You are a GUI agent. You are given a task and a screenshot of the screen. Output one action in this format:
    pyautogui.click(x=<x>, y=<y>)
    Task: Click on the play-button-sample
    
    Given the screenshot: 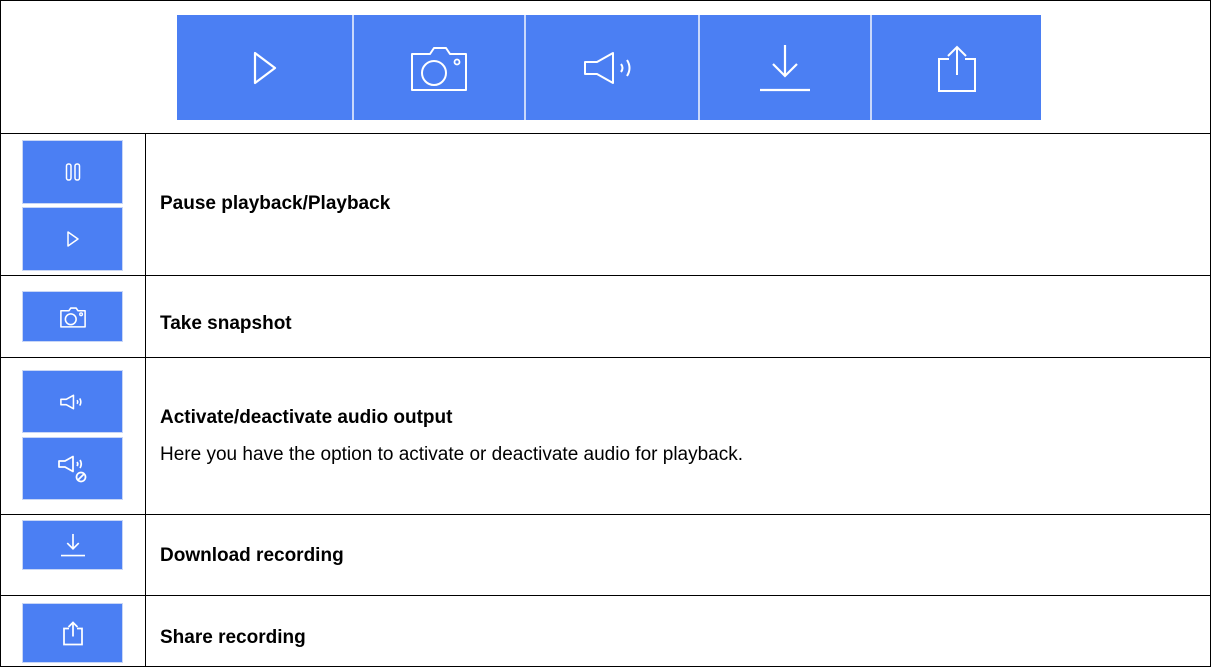 What is the action you would take?
    pyautogui.click(x=72, y=239)
    